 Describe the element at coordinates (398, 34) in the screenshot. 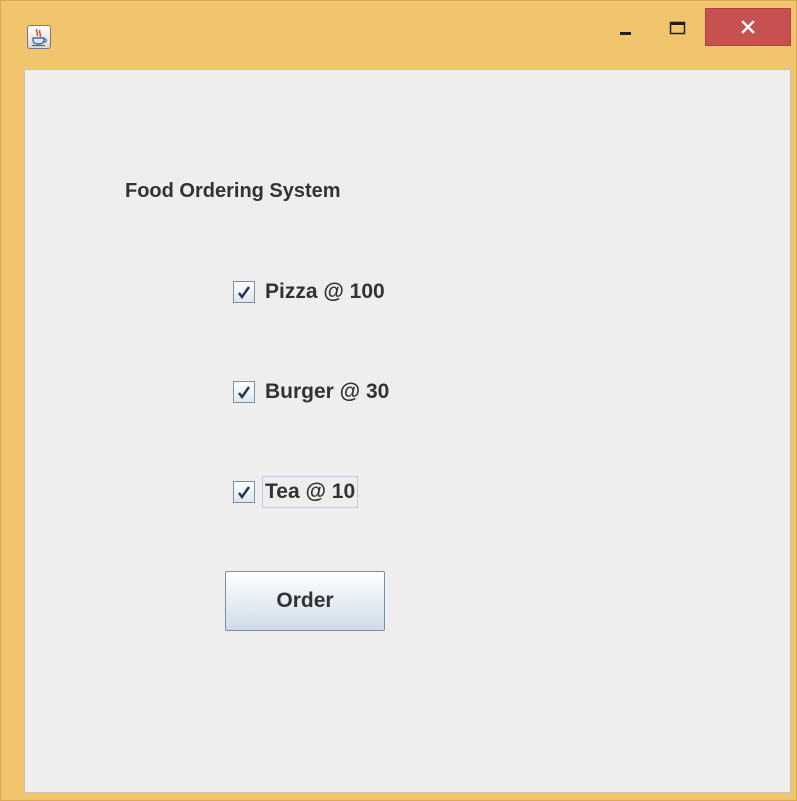

I see `title-bar` at that location.